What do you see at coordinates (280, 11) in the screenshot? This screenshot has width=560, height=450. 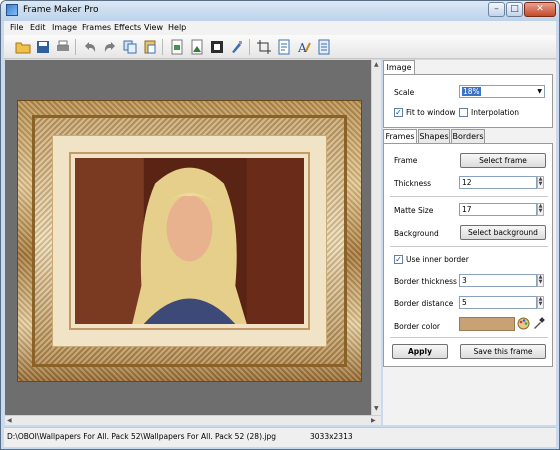 I see `title-bar: Frame Maker Pro – □ ✕` at bounding box center [280, 11].